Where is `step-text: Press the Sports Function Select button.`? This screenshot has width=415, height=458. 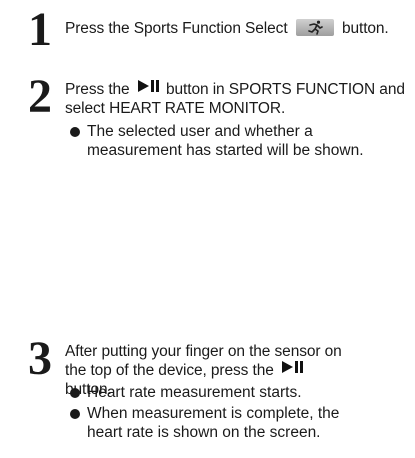
step-text: Press the Sports Function Select button. is located at coordinates (236, 28).